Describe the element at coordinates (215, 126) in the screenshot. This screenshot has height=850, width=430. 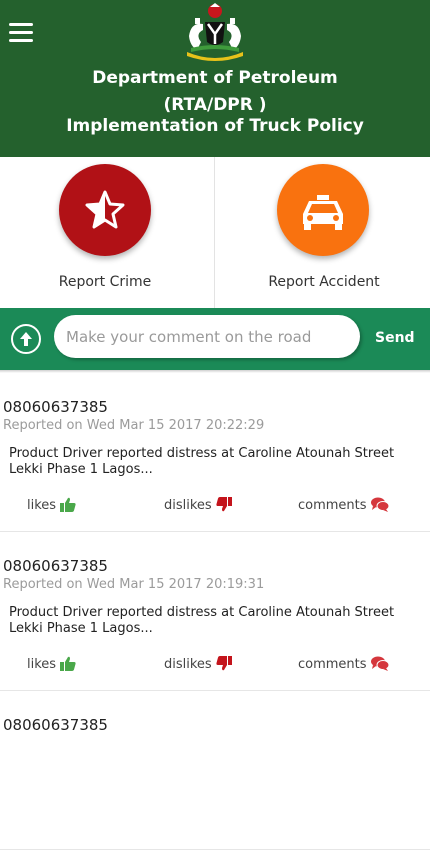
I see `header-title-line3: Implementation of Truck Policy` at that location.